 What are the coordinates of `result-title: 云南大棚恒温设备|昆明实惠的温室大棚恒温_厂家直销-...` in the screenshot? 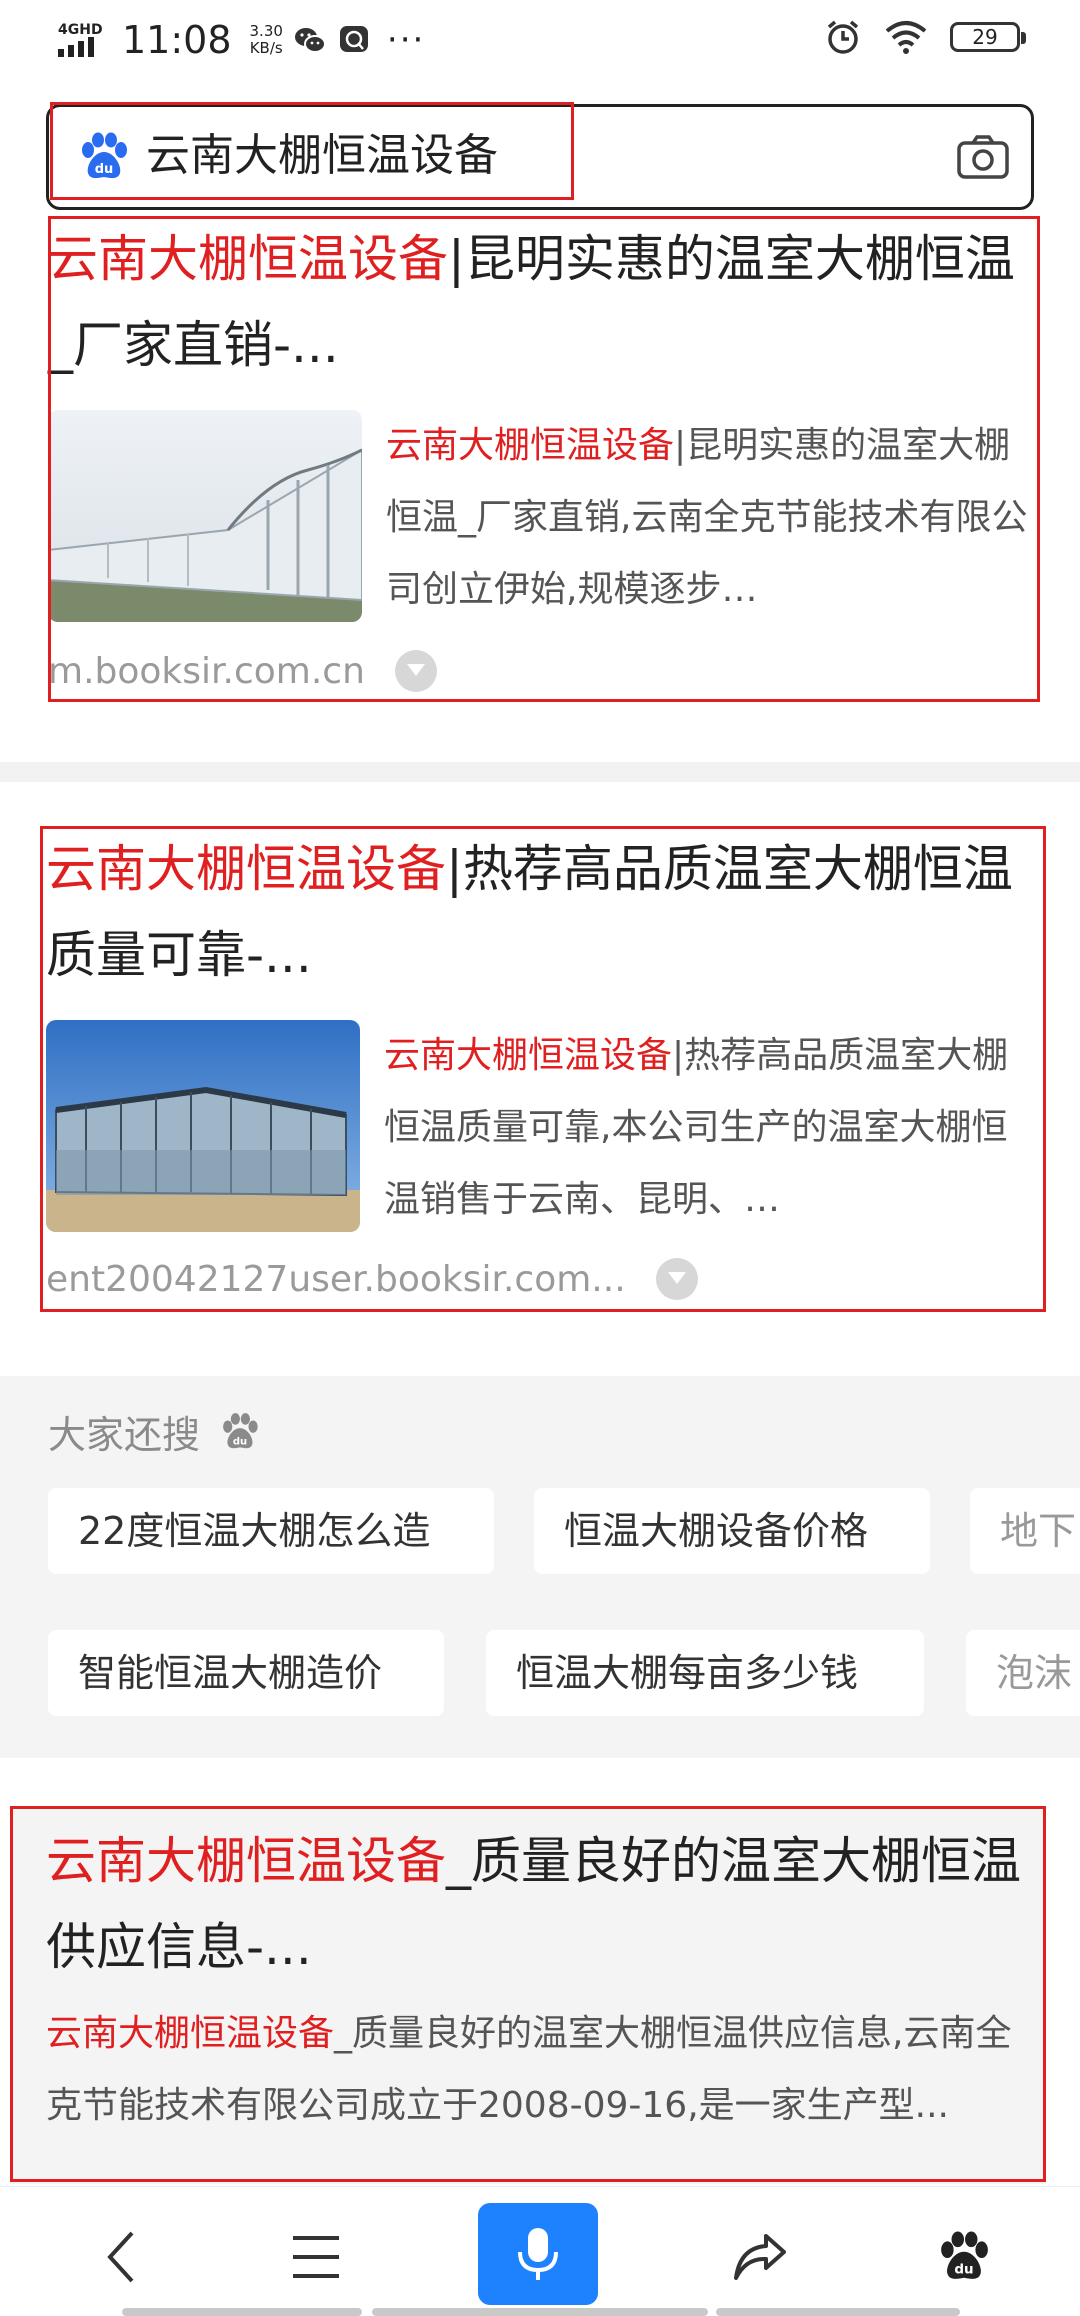 It's located at (540, 302).